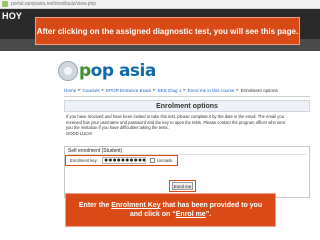 Image resolution: width=320 pixels, height=240 pixels. Describe the element at coordinates (164, 160) in the screenshot. I see `unmask-label: Unmask` at that location.